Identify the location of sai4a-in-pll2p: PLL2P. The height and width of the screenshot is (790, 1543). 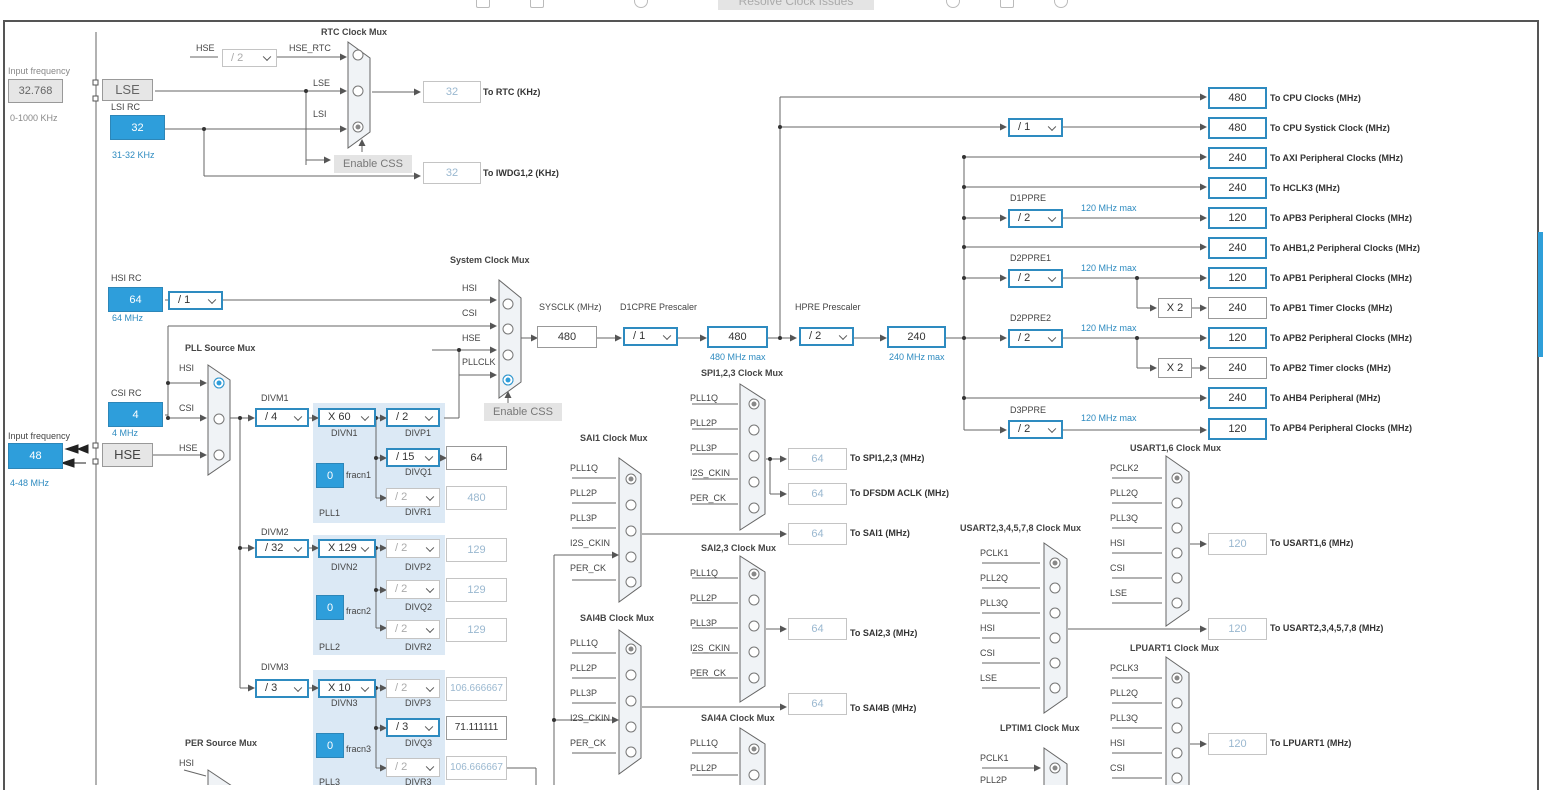
(704, 768).